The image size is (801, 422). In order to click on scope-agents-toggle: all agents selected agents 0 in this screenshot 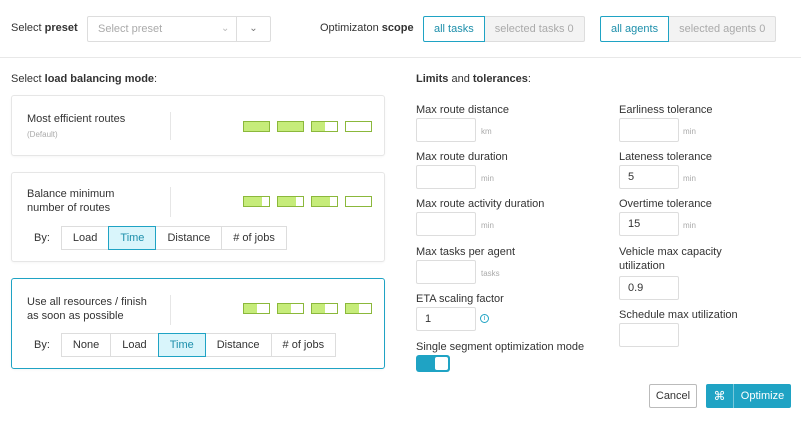, I will do `click(688, 29)`.